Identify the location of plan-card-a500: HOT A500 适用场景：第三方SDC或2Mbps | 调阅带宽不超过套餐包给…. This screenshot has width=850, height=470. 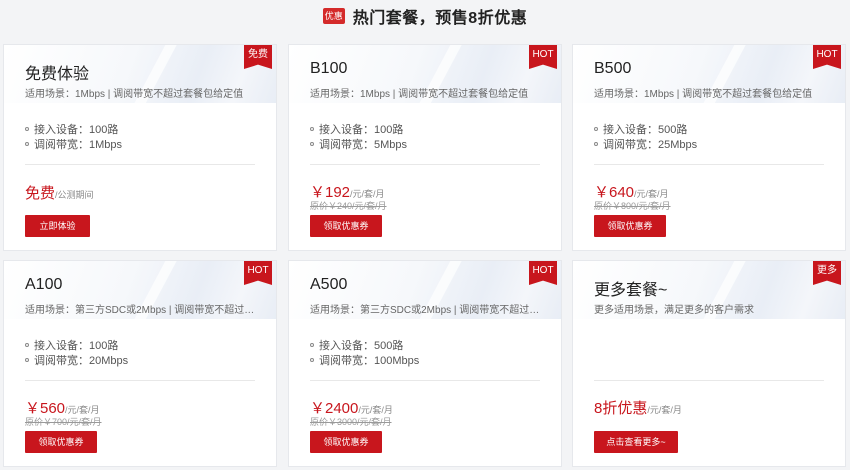
(425, 363).